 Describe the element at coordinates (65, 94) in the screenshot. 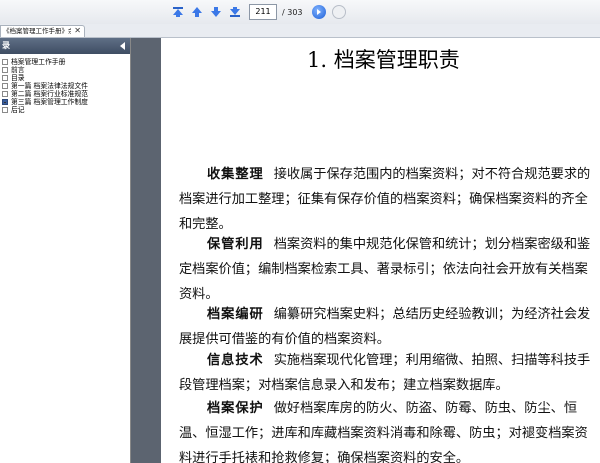

I see `toc-item: 第二篇 档案行业标准规范` at that location.